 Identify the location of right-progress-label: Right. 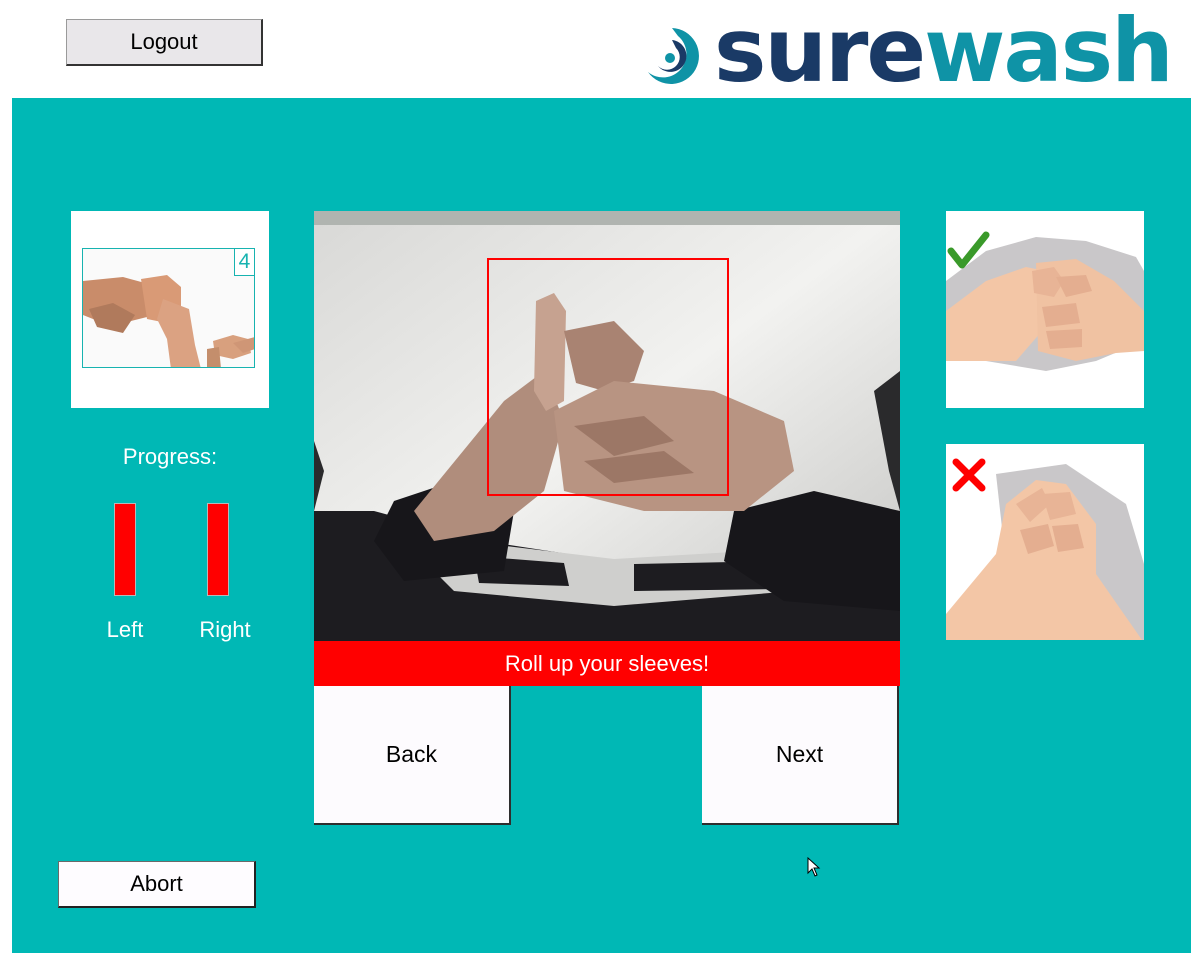
(225, 629).